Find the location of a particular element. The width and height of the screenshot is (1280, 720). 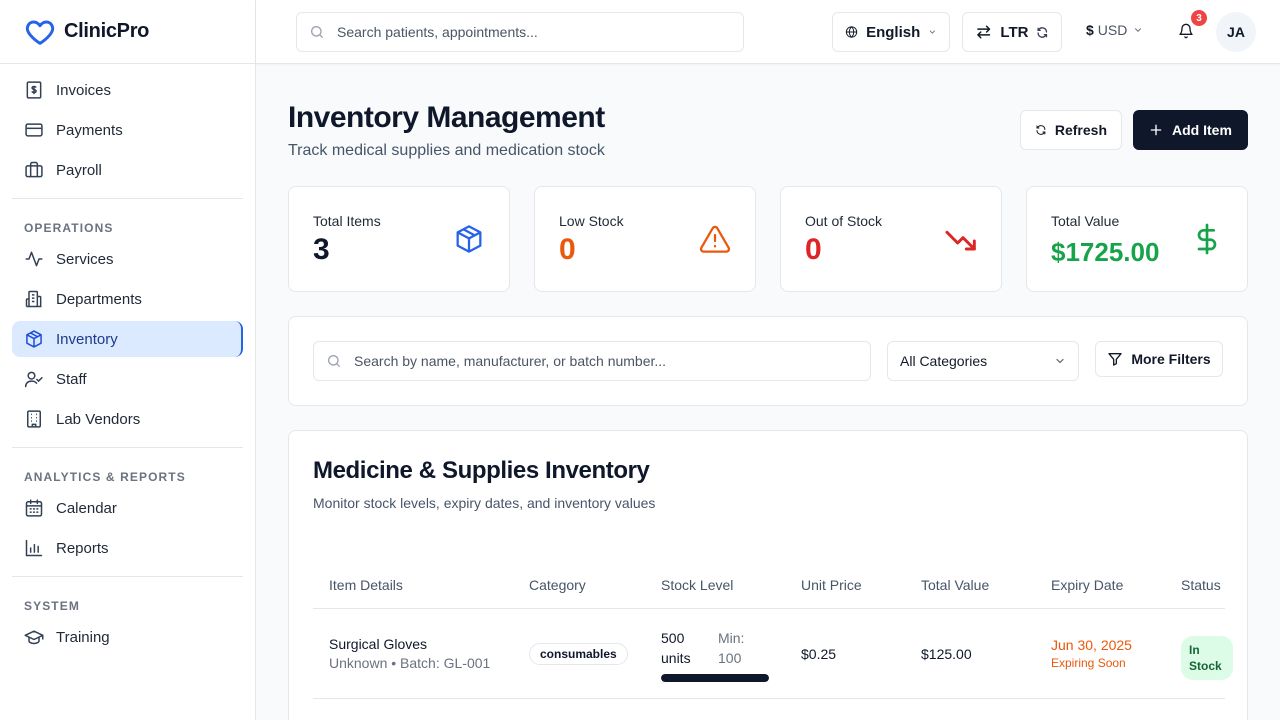

sidebar-item-label: Training is located at coordinates (83, 637).